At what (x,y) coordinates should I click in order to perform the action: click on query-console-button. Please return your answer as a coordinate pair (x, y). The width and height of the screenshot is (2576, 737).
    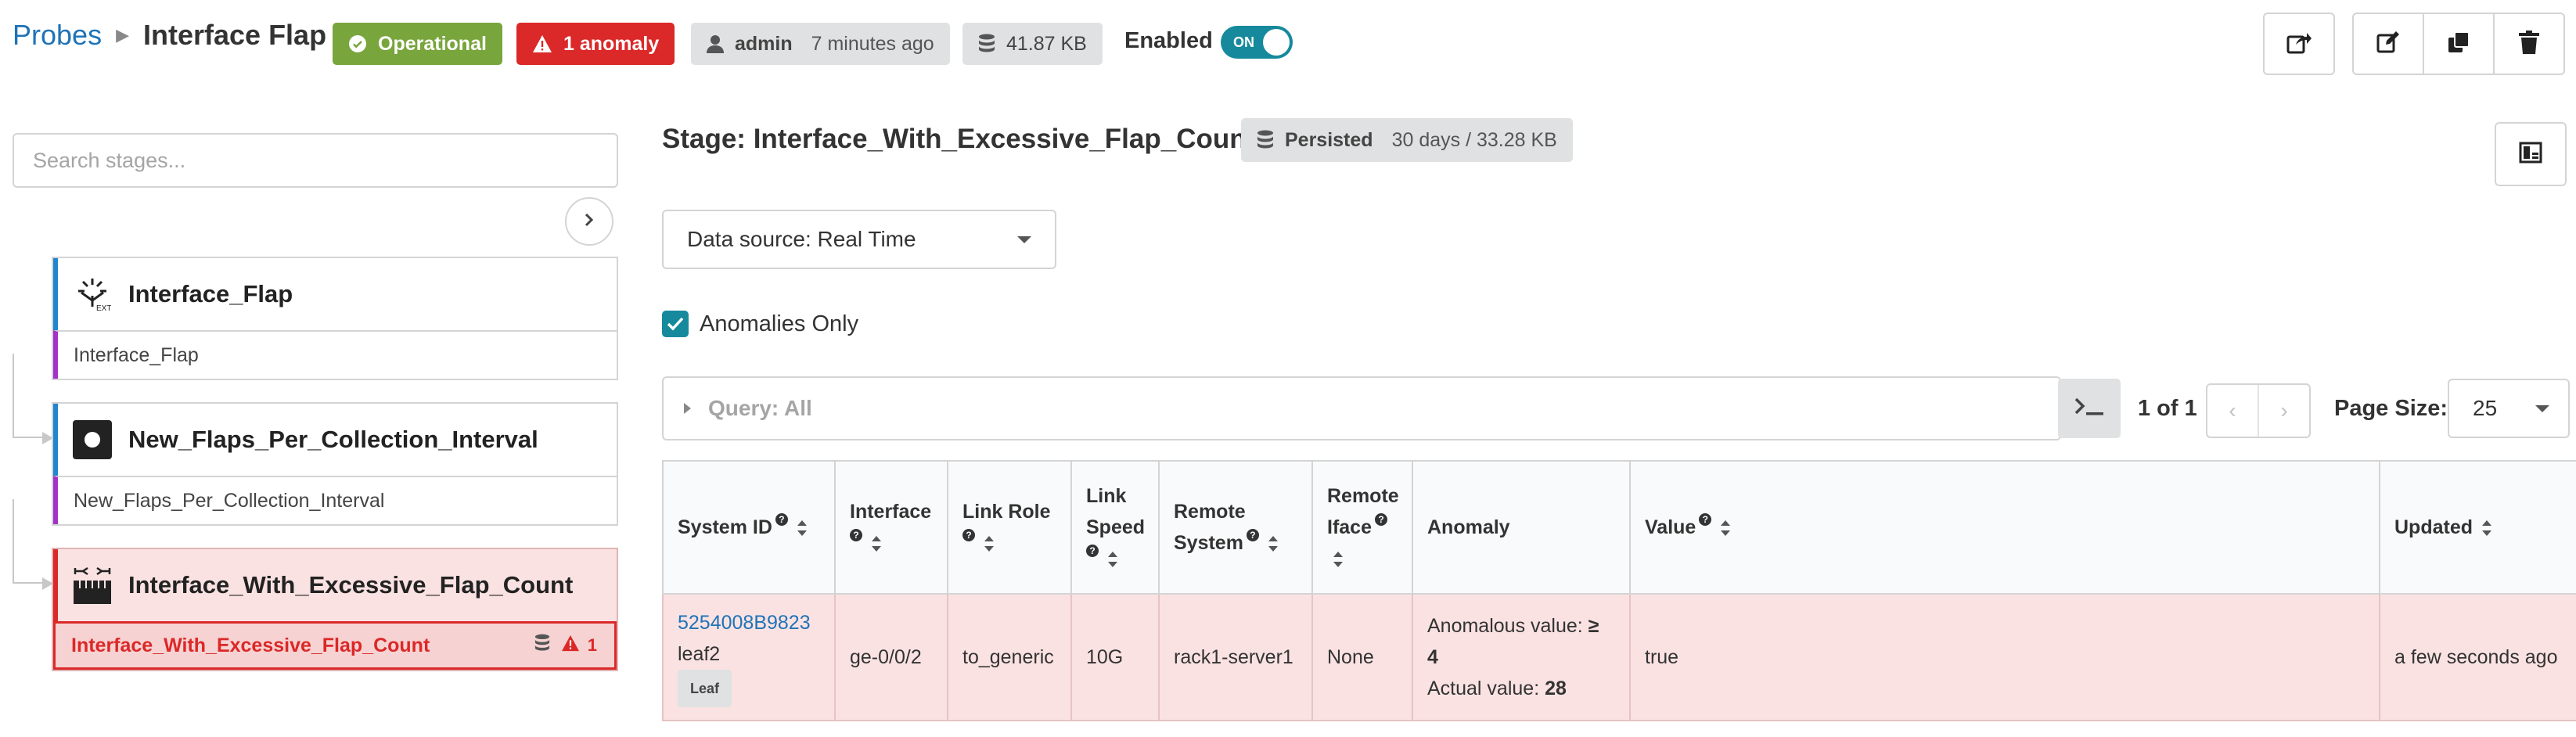
    Looking at the image, I should click on (2089, 409).